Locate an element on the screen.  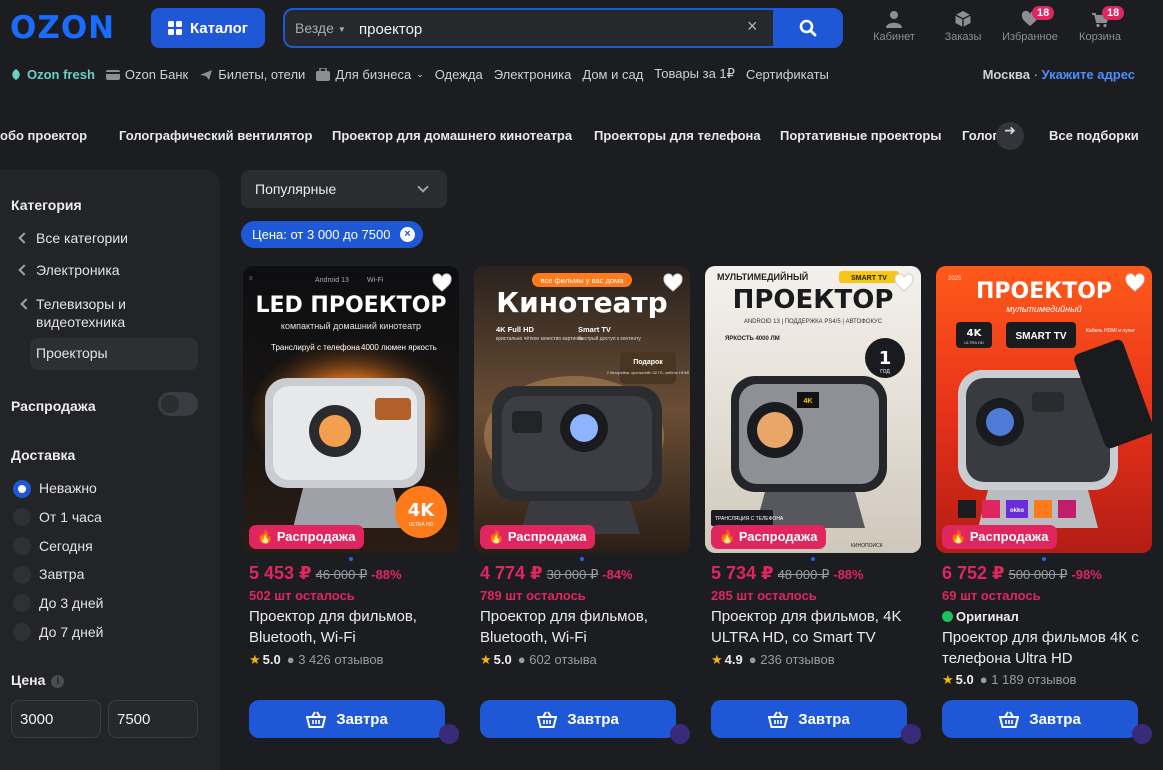
image-text: 4K is located at coordinates (422, 510).